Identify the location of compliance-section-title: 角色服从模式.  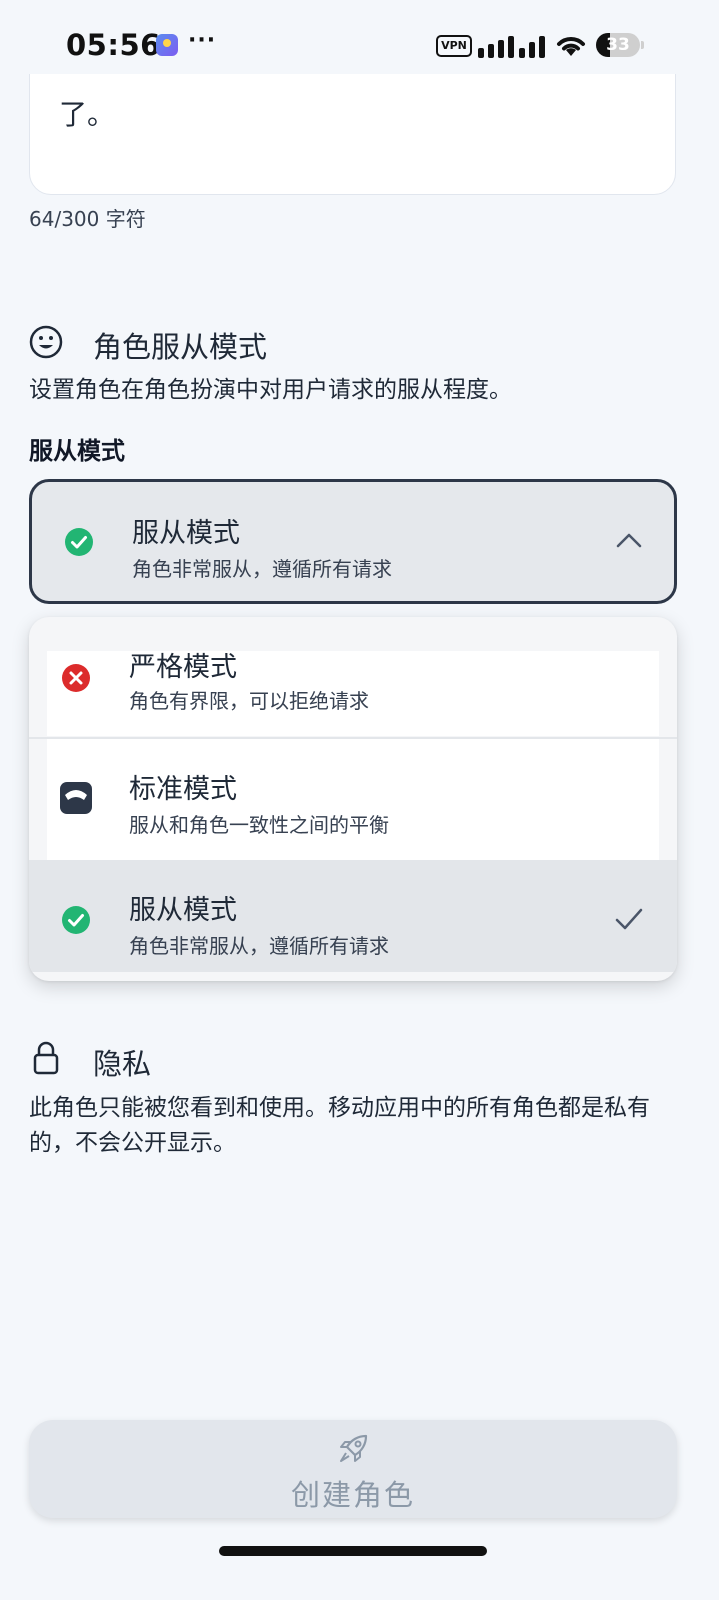
(180, 347).